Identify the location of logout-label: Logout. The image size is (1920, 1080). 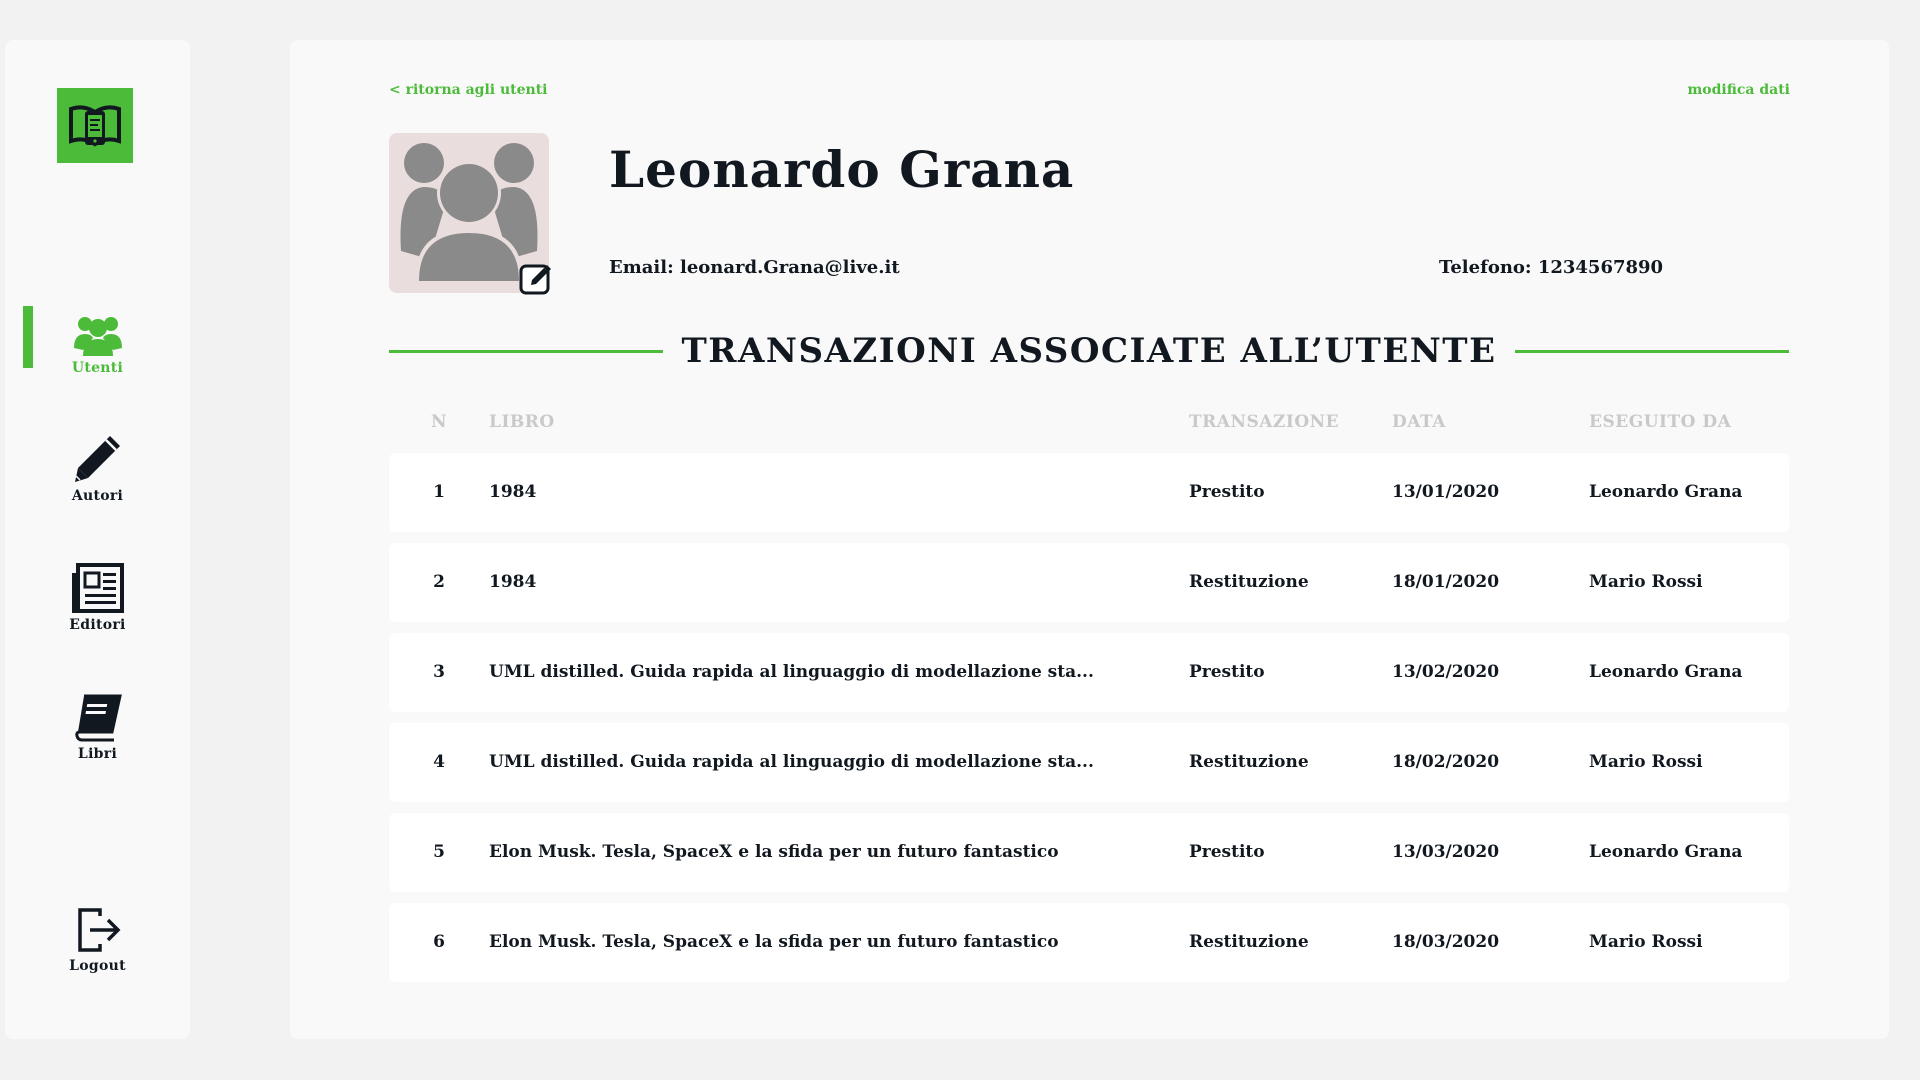
(97, 966).